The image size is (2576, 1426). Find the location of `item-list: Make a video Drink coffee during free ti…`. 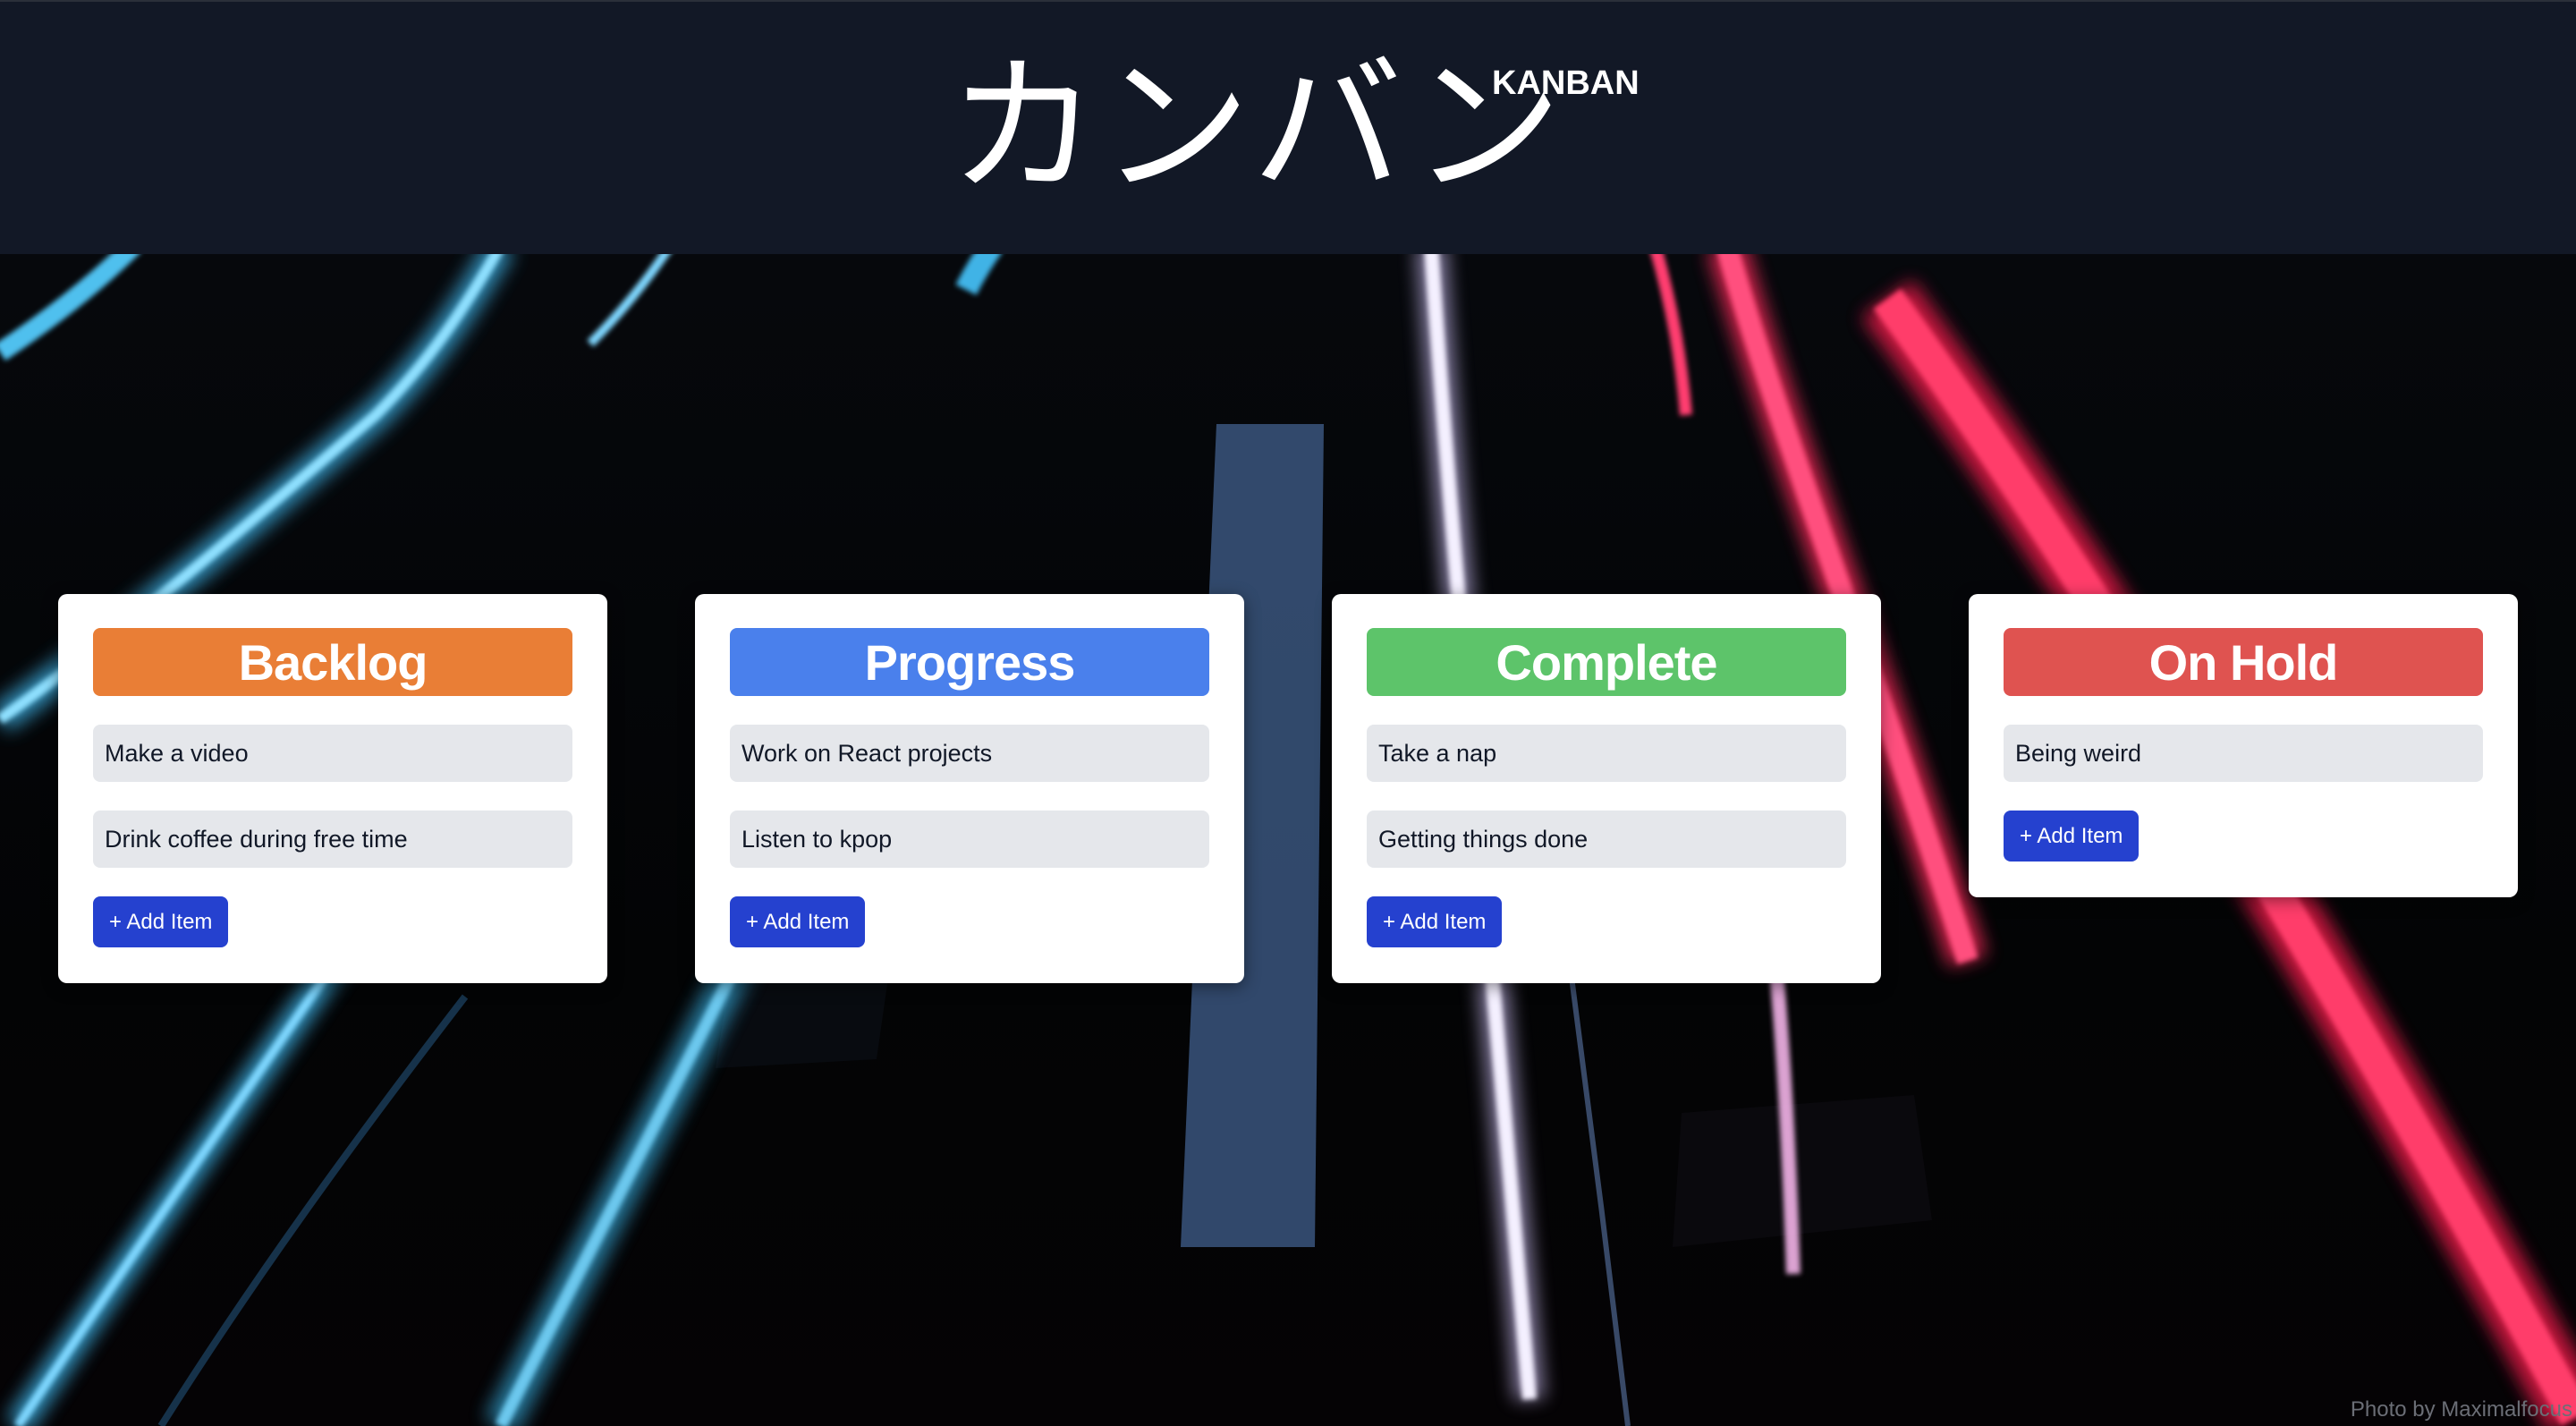

item-list: Make a video Drink coffee during free ti… is located at coordinates (332, 797).